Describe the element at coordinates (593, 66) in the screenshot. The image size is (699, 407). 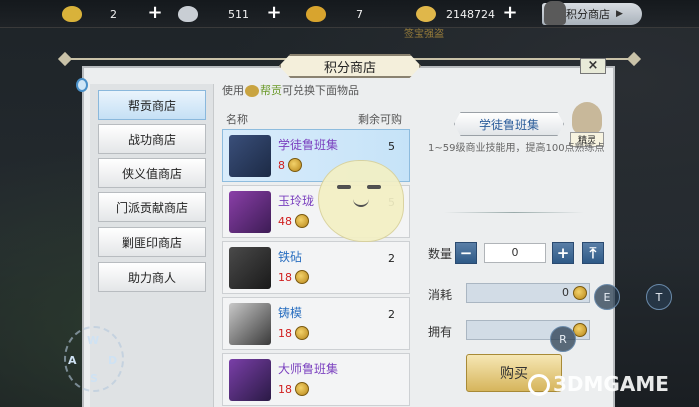
I see `close-button: ×` at that location.